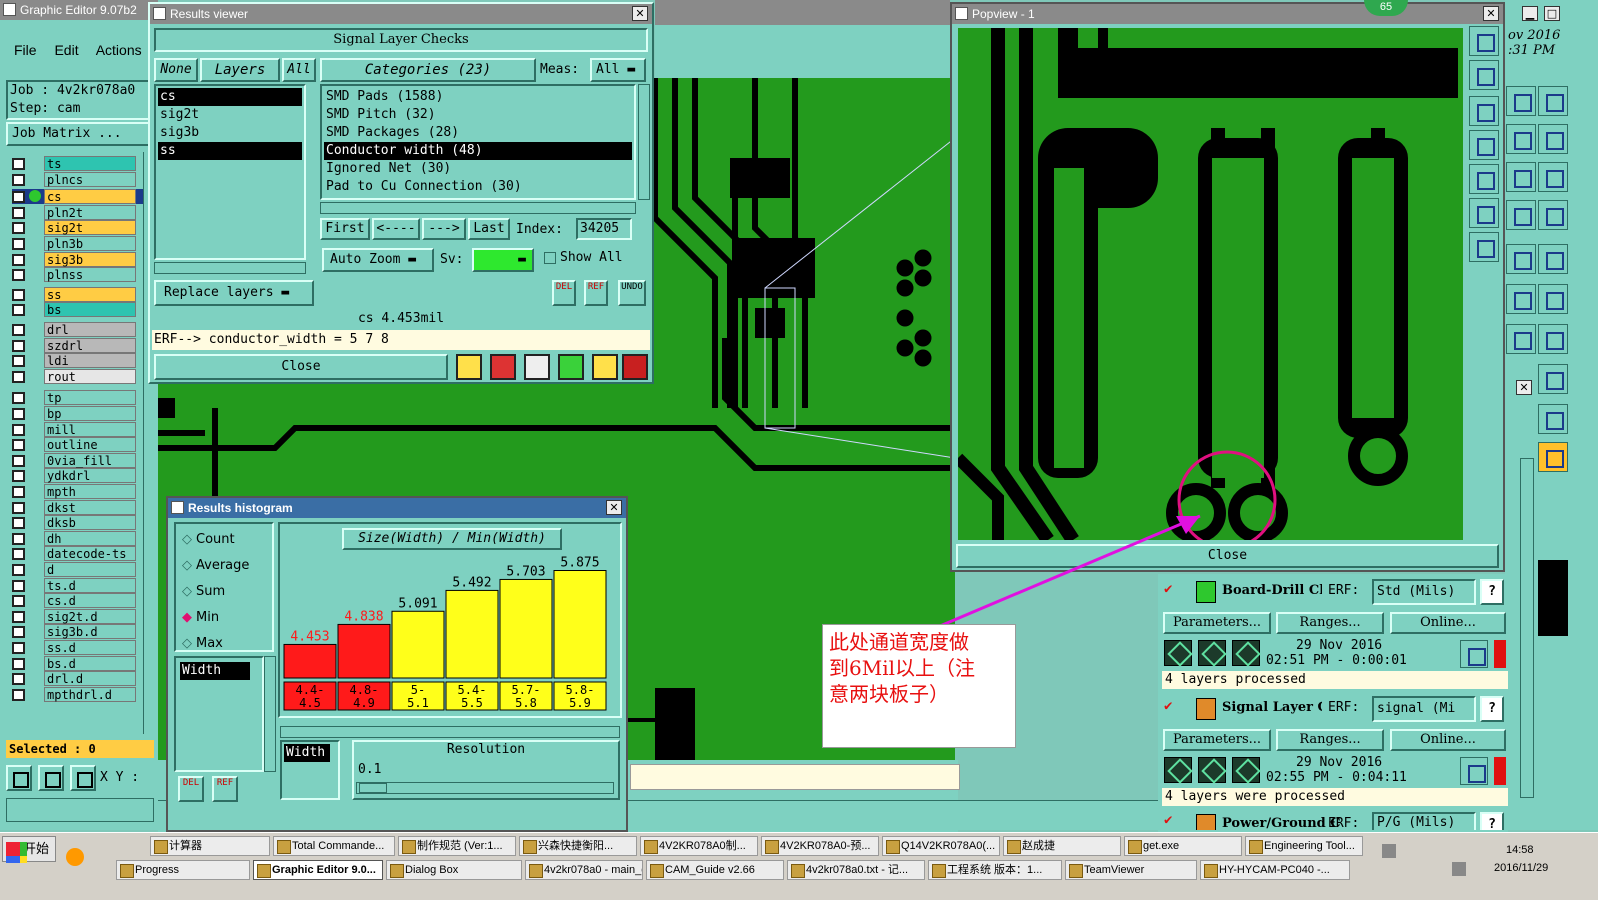 The image size is (1598, 900). What do you see at coordinates (454, 870) in the screenshot?
I see `taskbar-button: Dialog Box` at bounding box center [454, 870].